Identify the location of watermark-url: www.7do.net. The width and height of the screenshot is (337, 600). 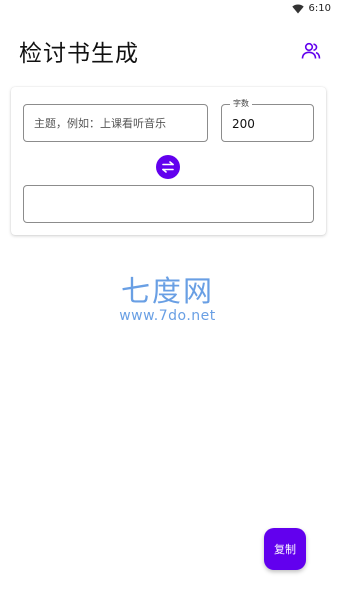
(167, 316).